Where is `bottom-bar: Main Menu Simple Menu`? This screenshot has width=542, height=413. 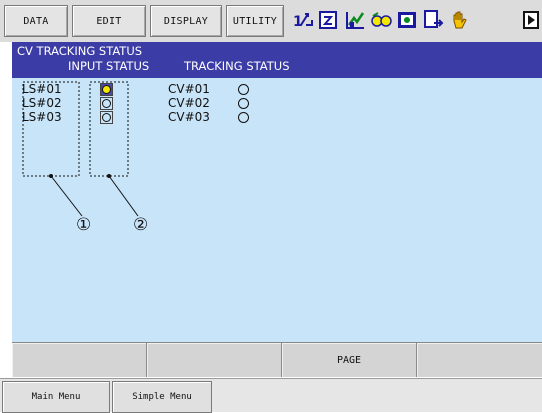 bottom-bar: Main Menu Simple Menu is located at coordinates (271, 395).